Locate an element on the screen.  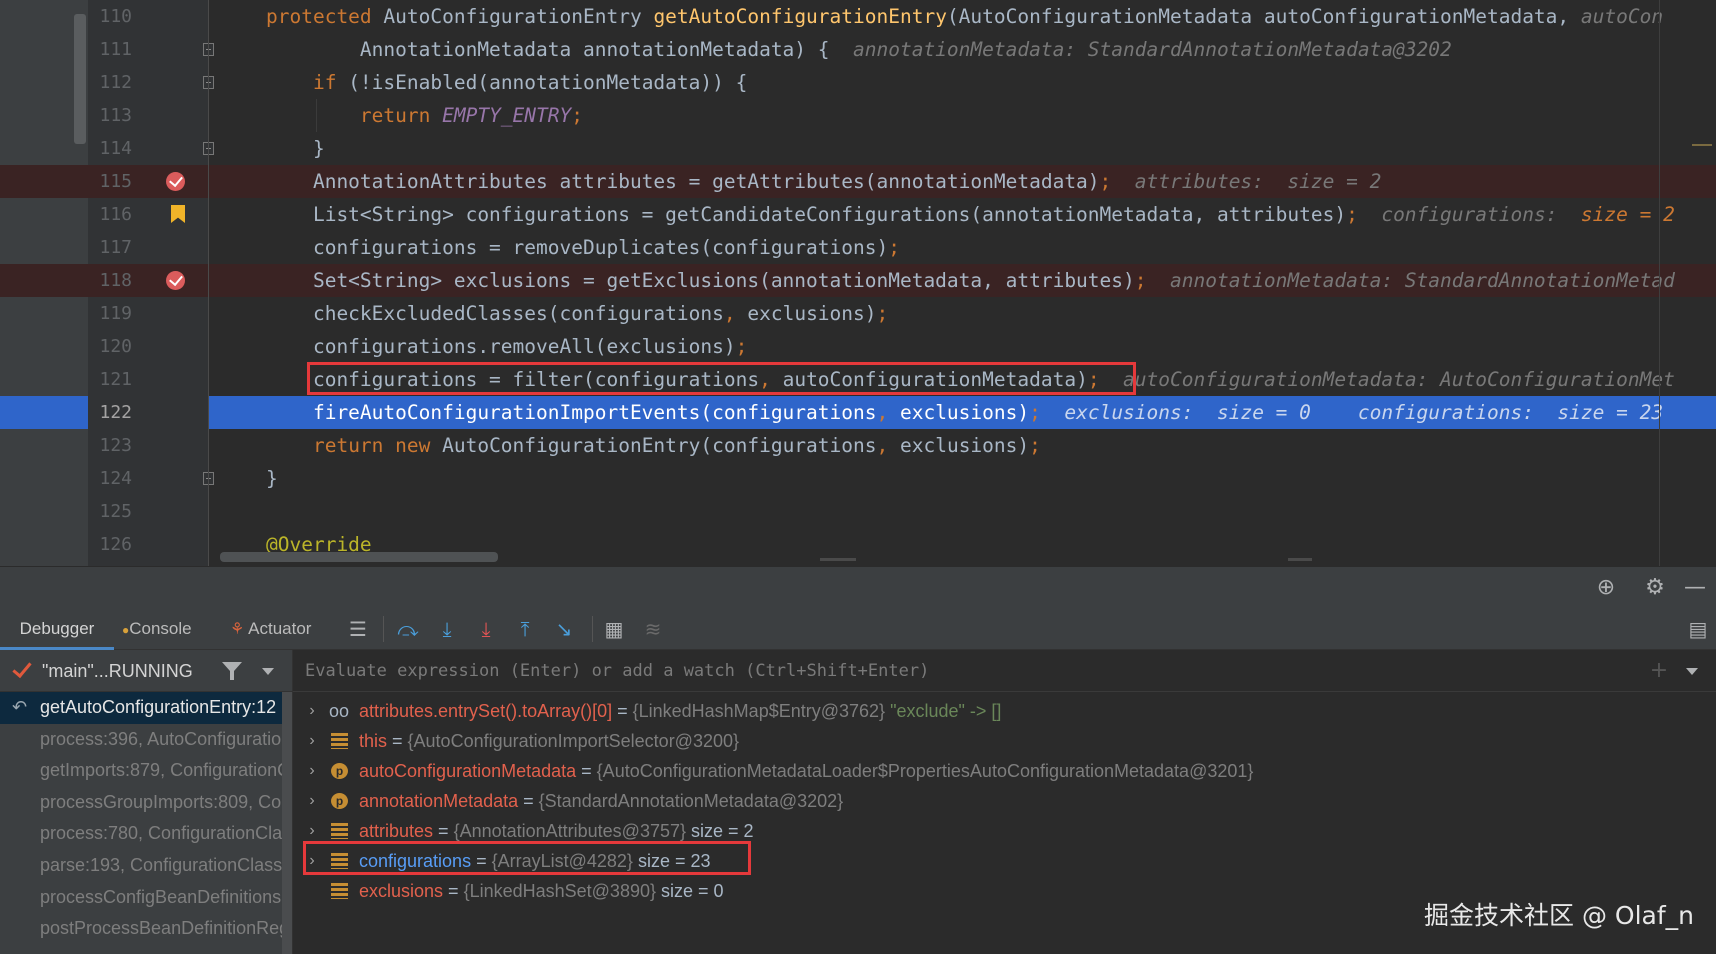
code-token: } is located at coordinates (272, 478).